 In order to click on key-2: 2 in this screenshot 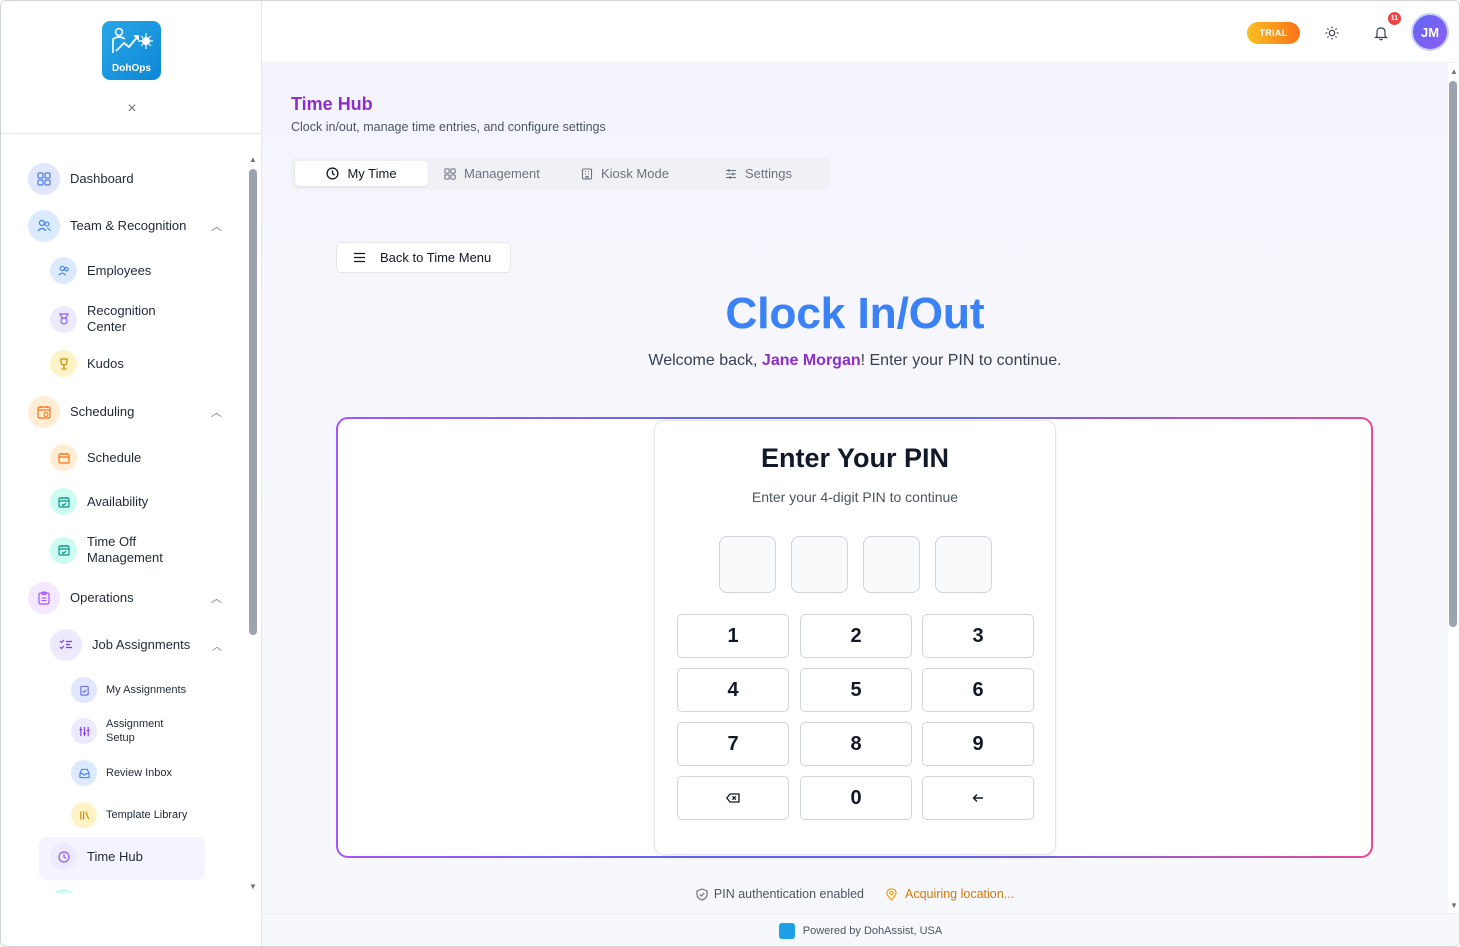, I will do `click(856, 636)`.